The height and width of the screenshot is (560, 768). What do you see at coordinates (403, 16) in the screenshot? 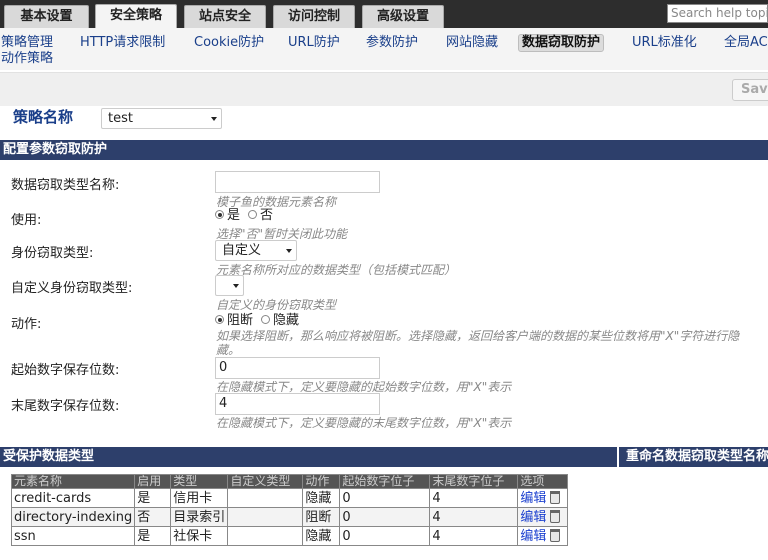
I see `tab-advanced-settings: 高级设置` at bounding box center [403, 16].